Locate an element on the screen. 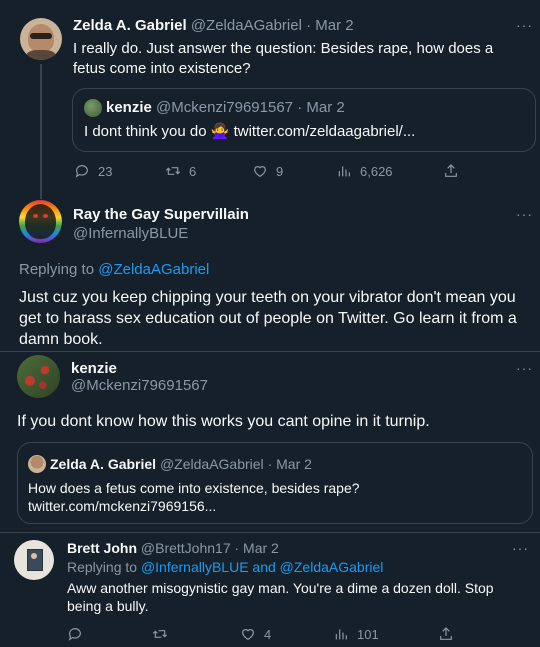 The height and width of the screenshot is (647, 540). like-button: 4 is located at coordinates (255, 634).